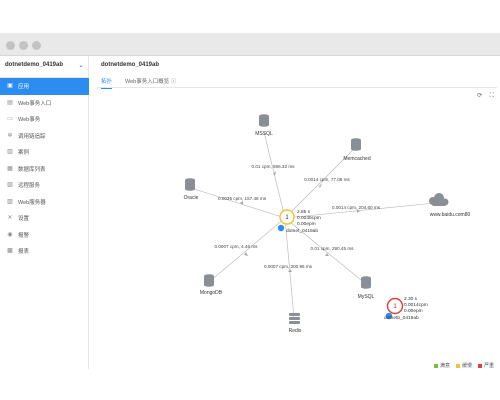 Image resolution: width=500 pixels, height=400 pixels. I want to click on node-response-time: 2.30 s, so click(411, 299).